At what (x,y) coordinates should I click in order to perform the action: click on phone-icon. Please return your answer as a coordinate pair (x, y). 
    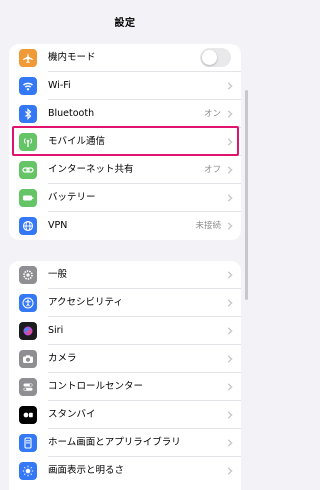
    Looking at the image, I should click on (28, 443).